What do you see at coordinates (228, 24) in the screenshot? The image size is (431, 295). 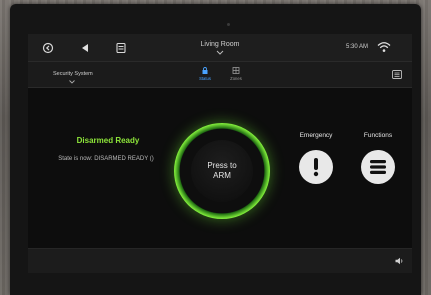 I see `camera-dot` at bounding box center [228, 24].